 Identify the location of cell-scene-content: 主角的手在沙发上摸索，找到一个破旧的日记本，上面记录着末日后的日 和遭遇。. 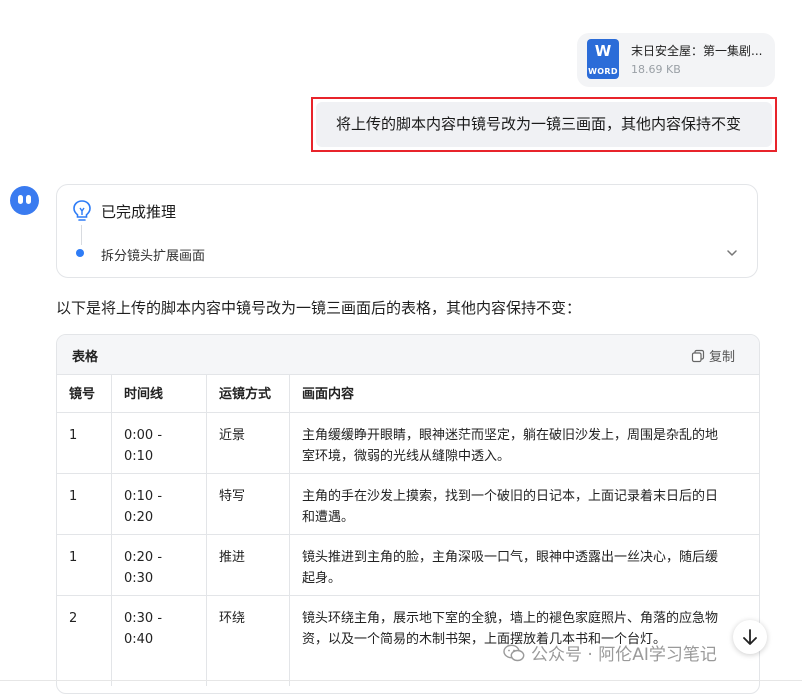
(524, 504).